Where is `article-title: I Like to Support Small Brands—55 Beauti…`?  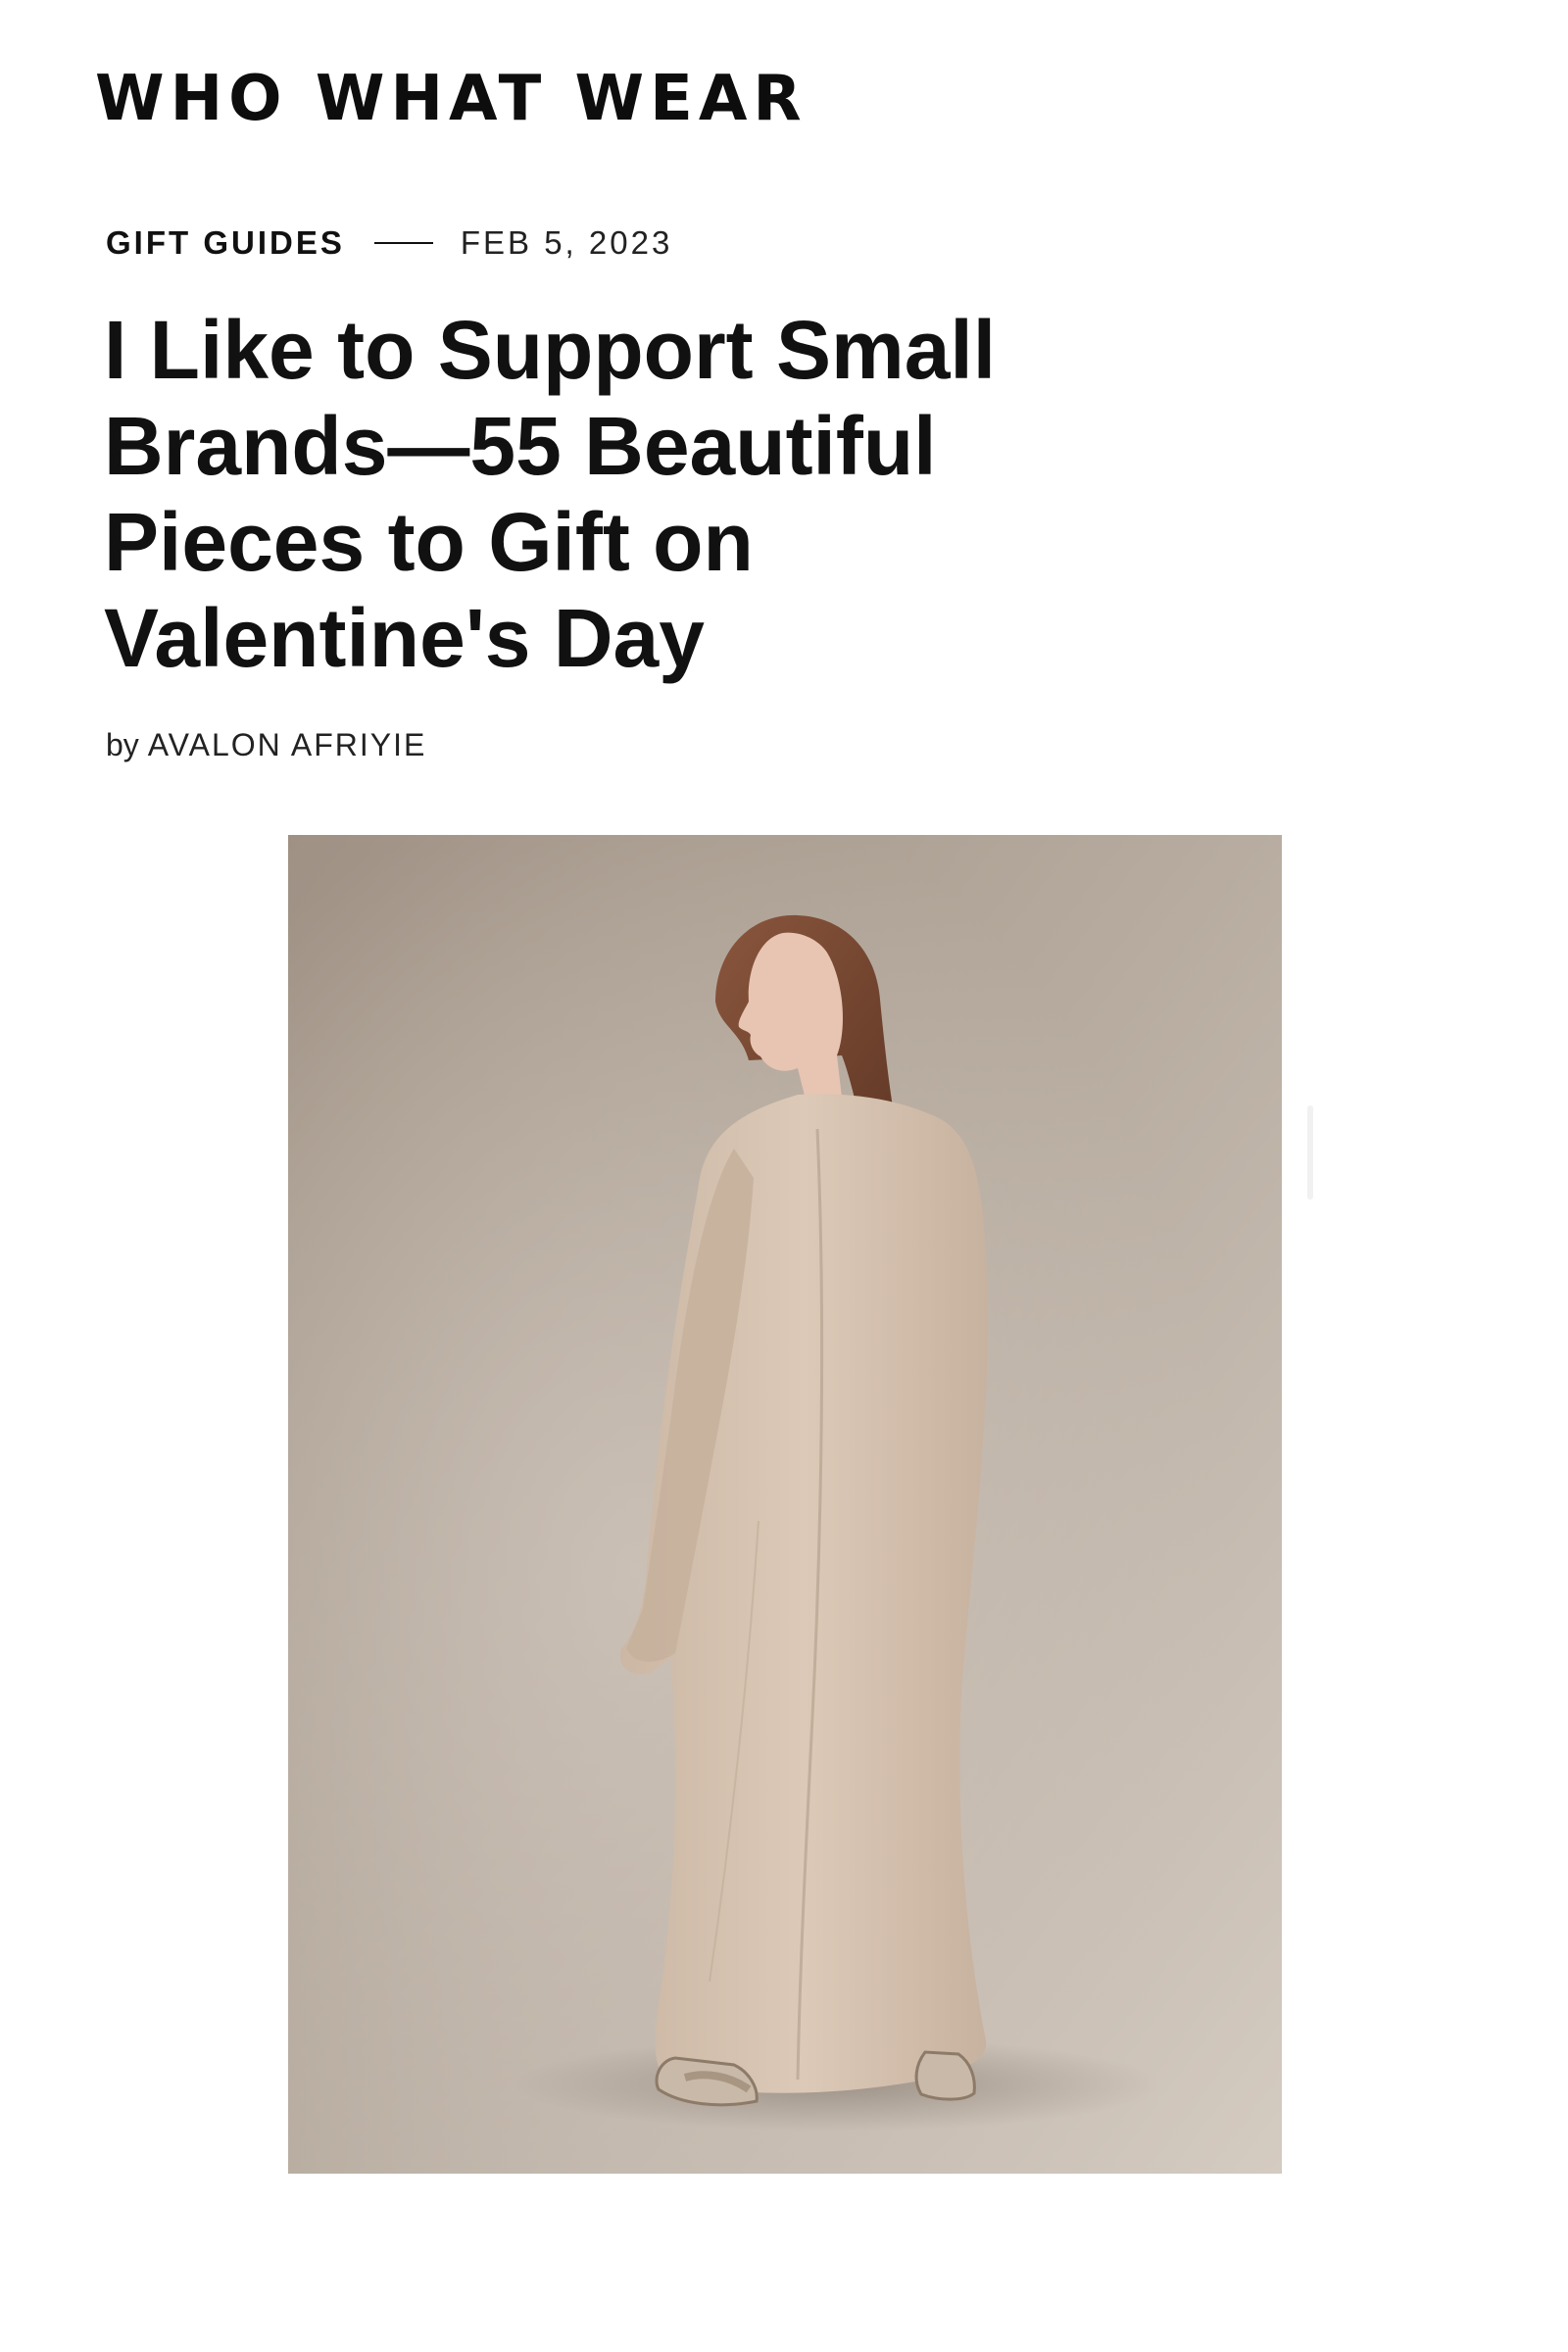
article-title: I Like to Support Small Brands—55 Beauti… is located at coordinates (623, 494).